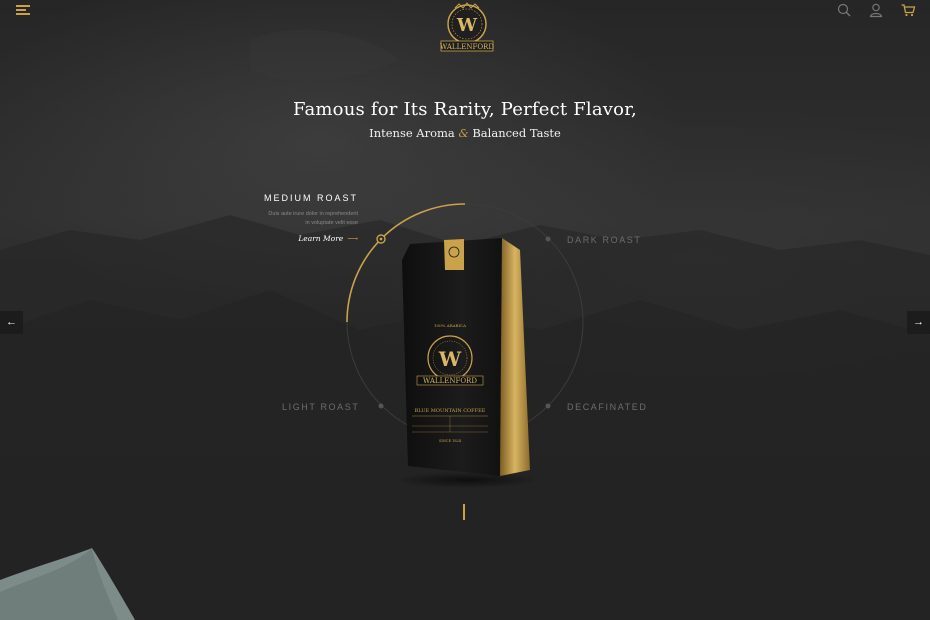 This screenshot has height=620, width=930. I want to click on active-roast-title: MEDIUM ROAST, so click(310, 198).